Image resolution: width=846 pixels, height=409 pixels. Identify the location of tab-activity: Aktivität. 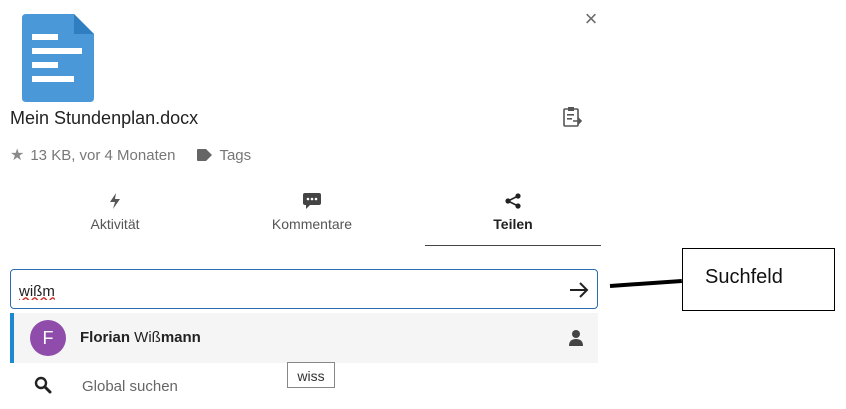
(115, 216).